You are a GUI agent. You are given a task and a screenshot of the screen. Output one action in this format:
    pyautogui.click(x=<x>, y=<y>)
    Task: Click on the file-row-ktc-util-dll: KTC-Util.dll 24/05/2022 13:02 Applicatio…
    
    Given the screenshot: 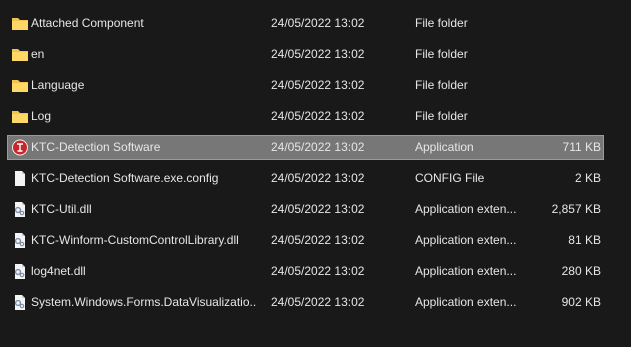 What is the action you would take?
    pyautogui.click(x=305, y=209)
    